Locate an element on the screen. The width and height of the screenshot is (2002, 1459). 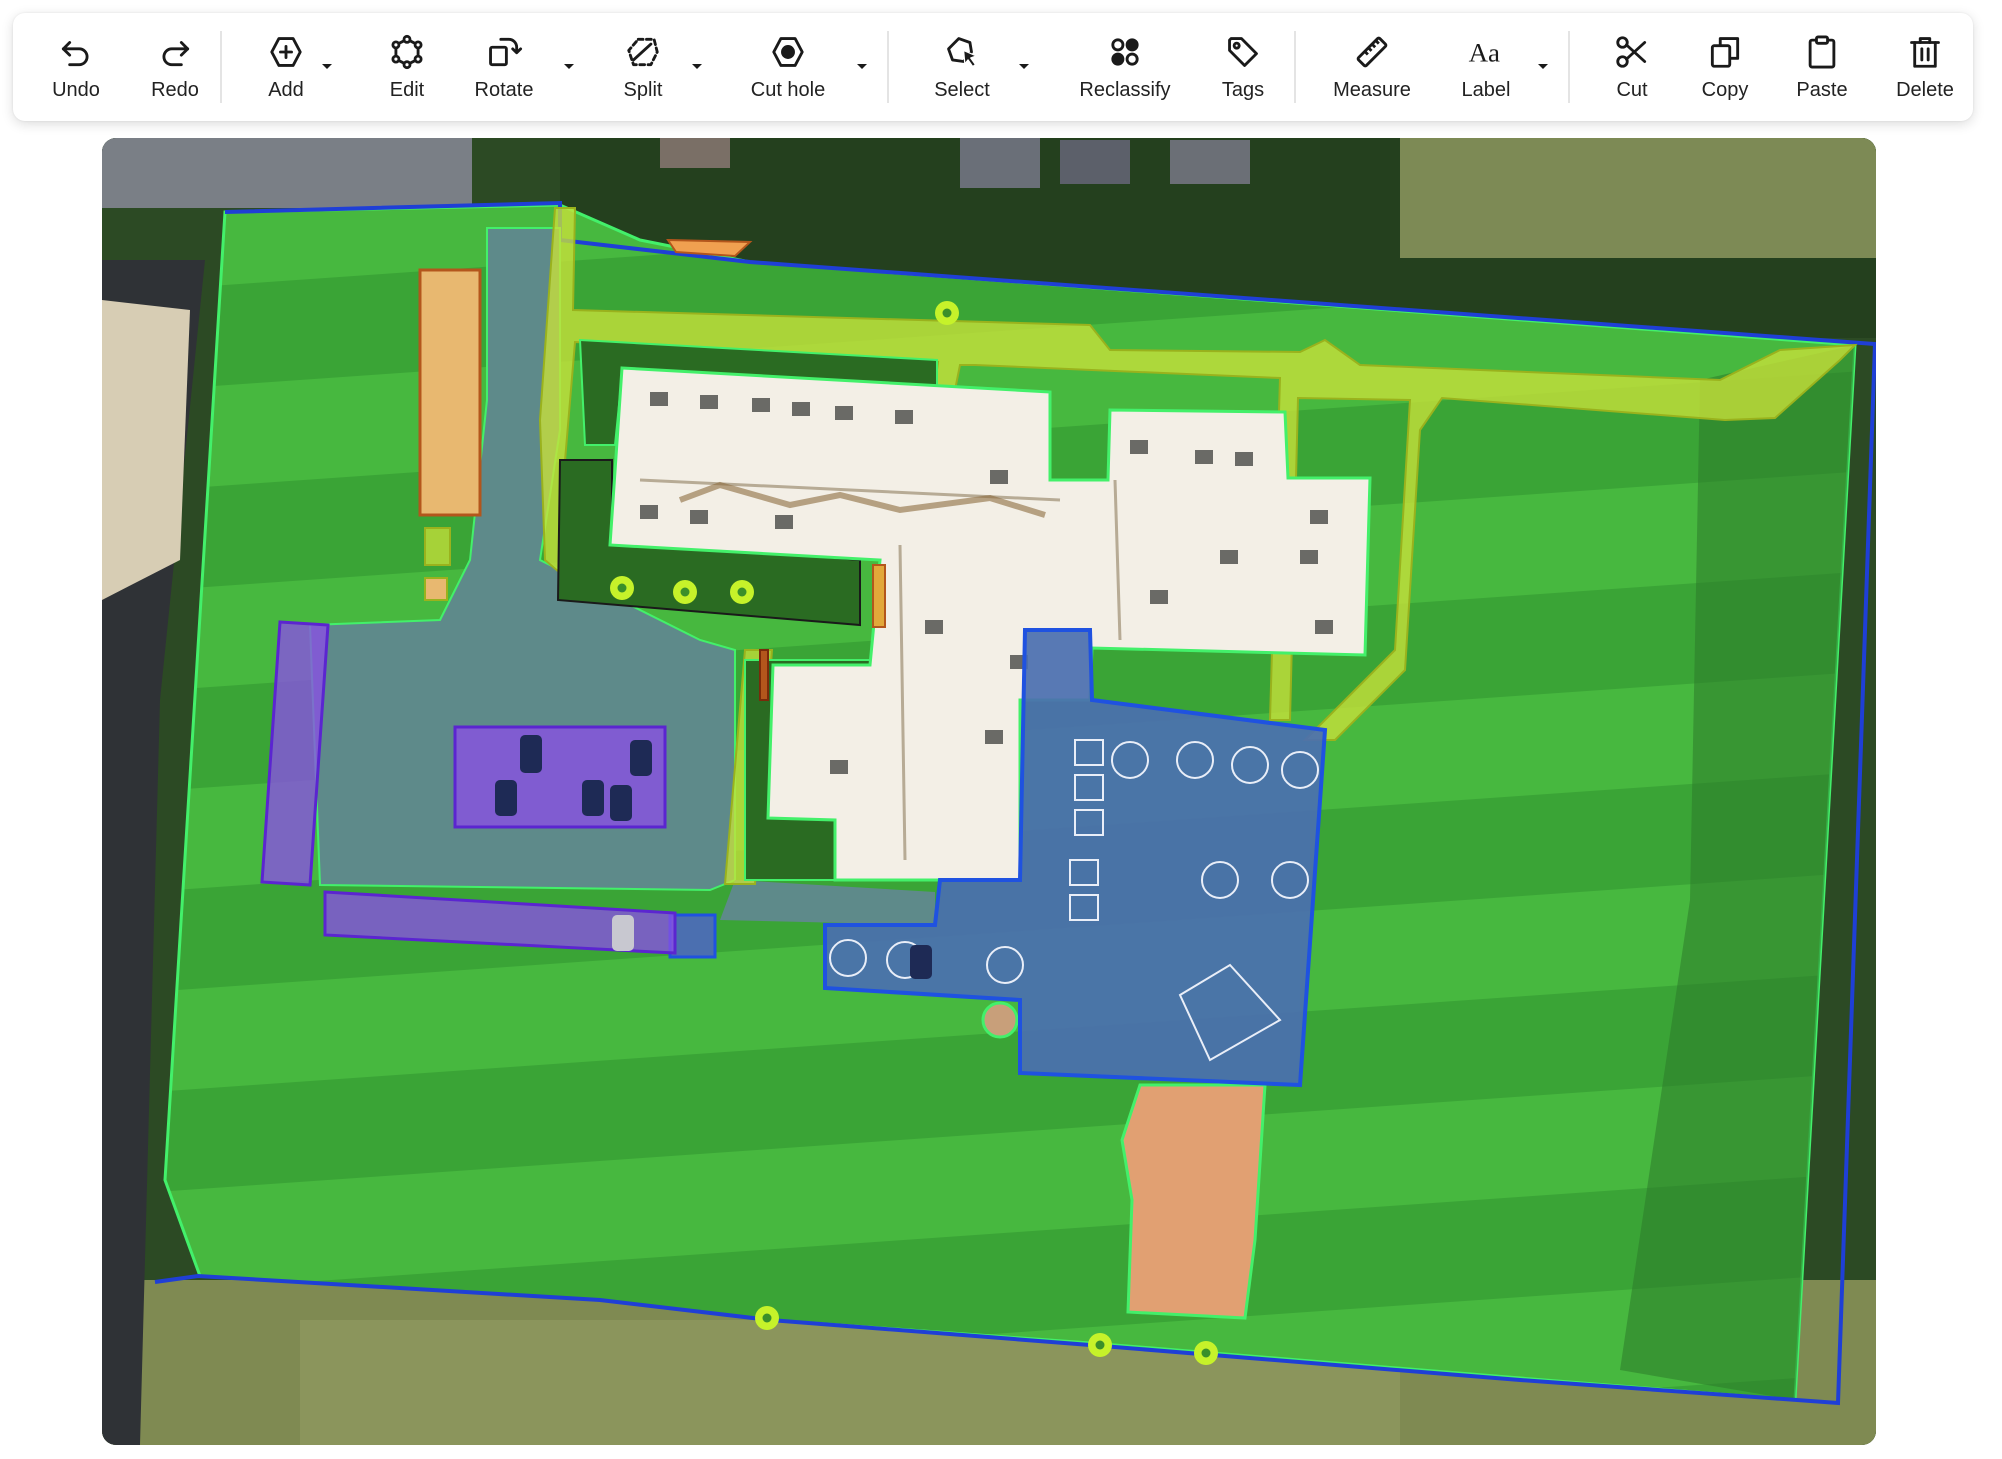
scissors-icon is located at coordinates (1631, 51).